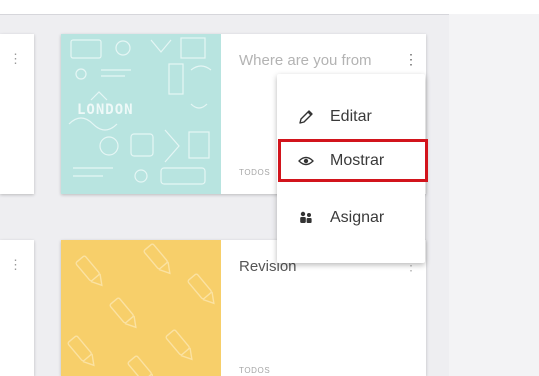  Describe the element at coordinates (305, 60) in the screenshot. I see `card-title: Where are you from` at that location.